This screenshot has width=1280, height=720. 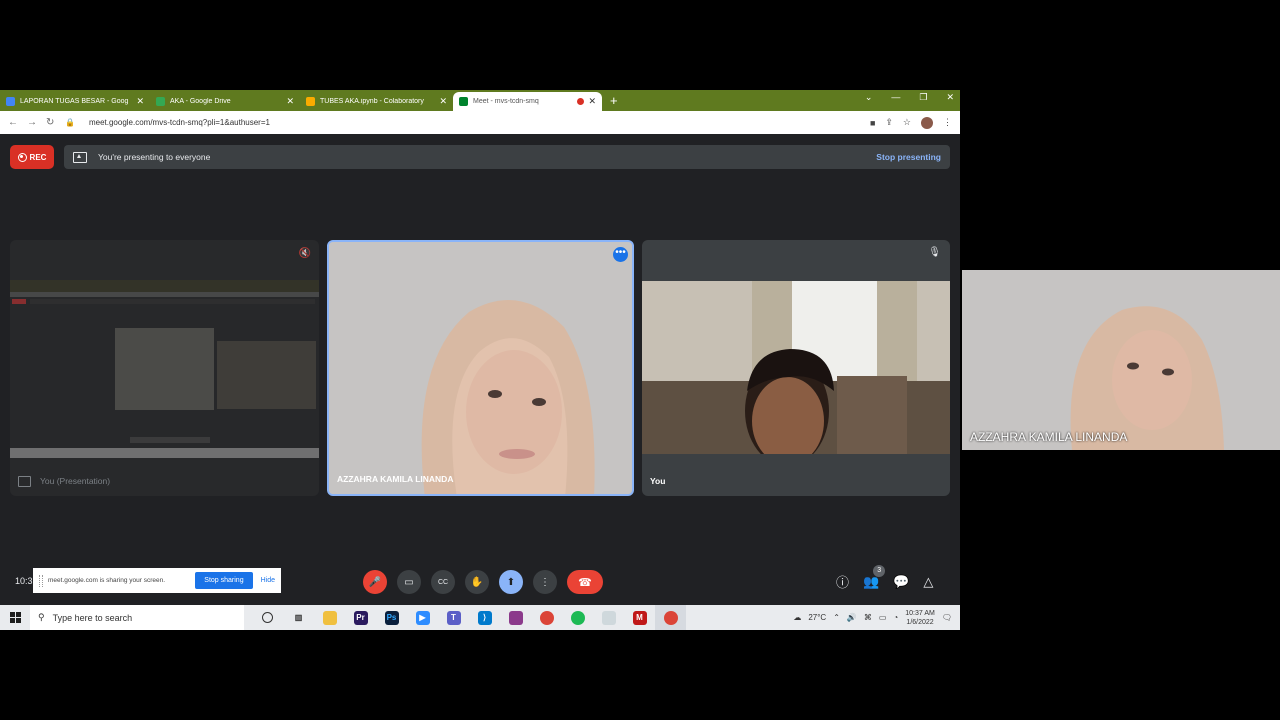 What do you see at coordinates (70, 122) in the screenshot?
I see `lock-icon: 🔒` at bounding box center [70, 122].